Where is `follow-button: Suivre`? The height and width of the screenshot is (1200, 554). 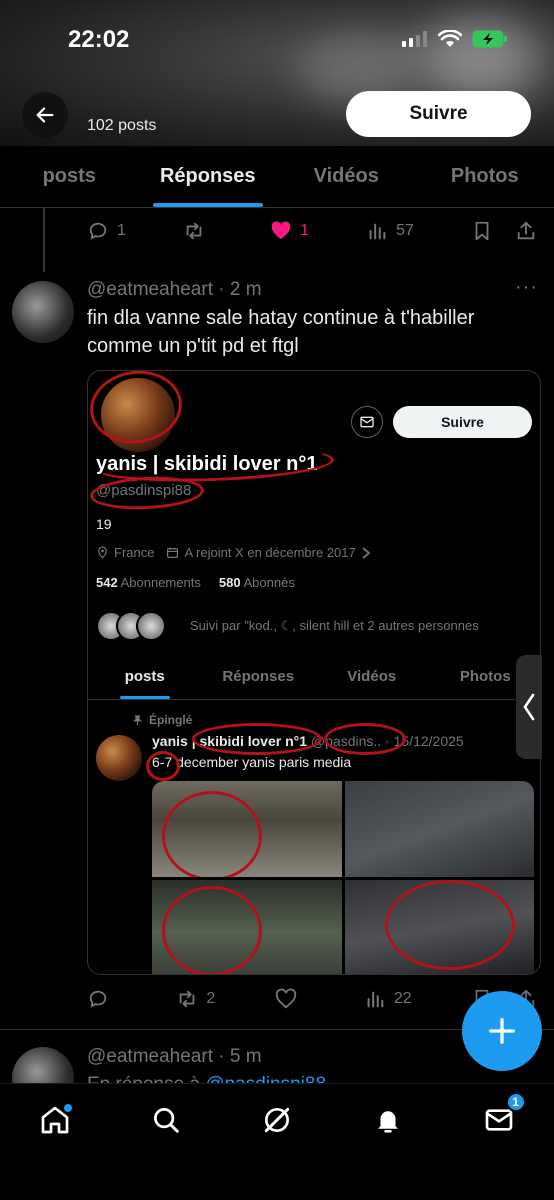
follow-button: Suivre is located at coordinates (438, 114).